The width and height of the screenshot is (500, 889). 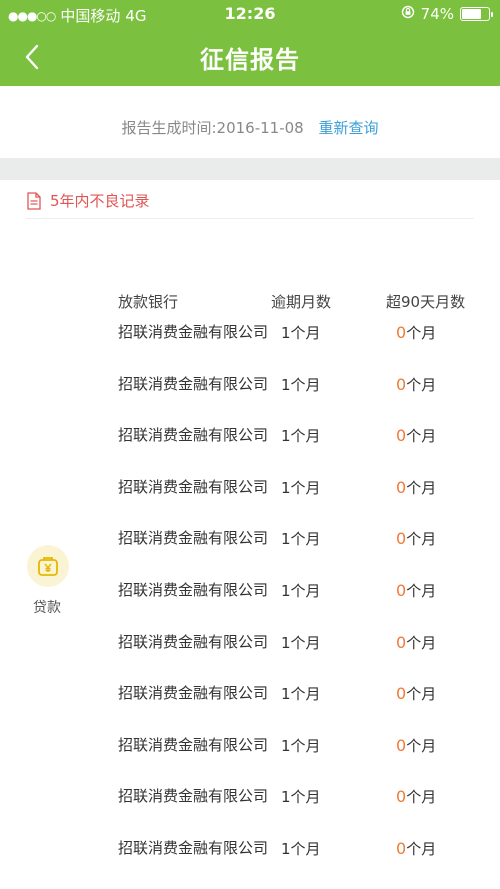 I want to click on document-icon, so click(x=34, y=200).